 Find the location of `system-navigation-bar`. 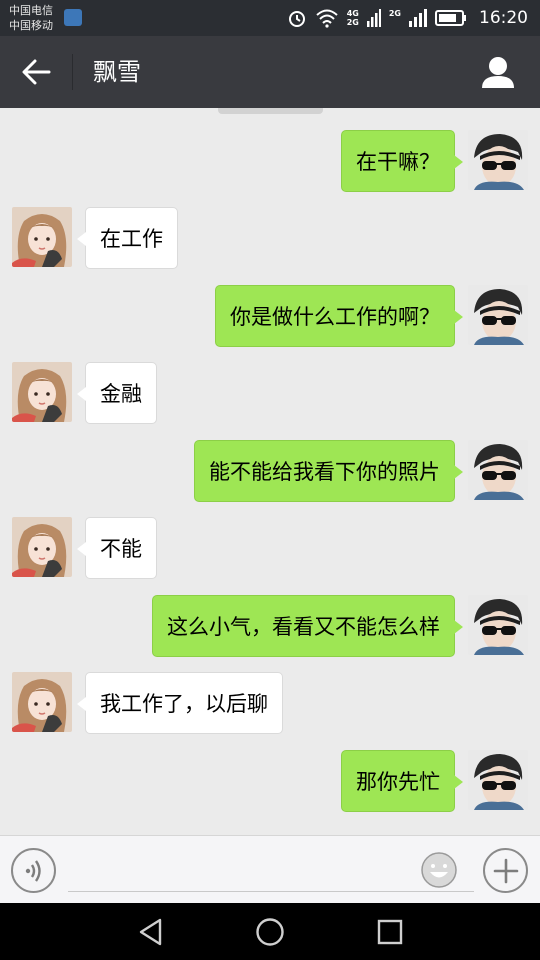

system-navigation-bar is located at coordinates (270, 931).